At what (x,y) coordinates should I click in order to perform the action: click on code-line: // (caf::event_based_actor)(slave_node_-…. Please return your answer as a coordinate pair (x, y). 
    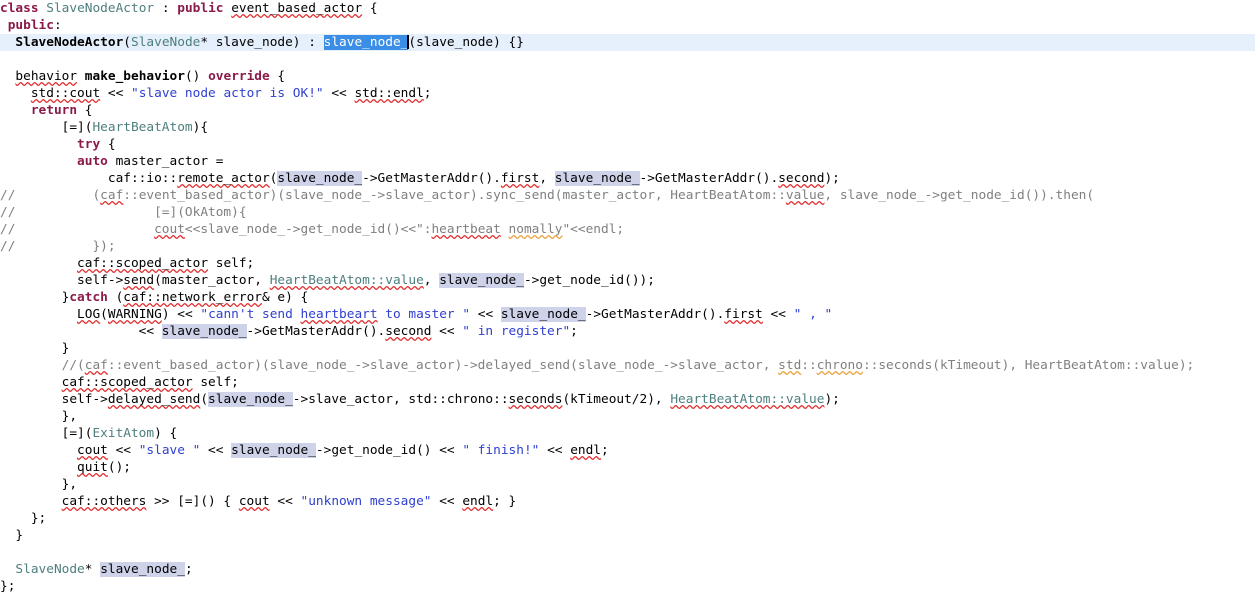
    Looking at the image, I should click on (627, 195).